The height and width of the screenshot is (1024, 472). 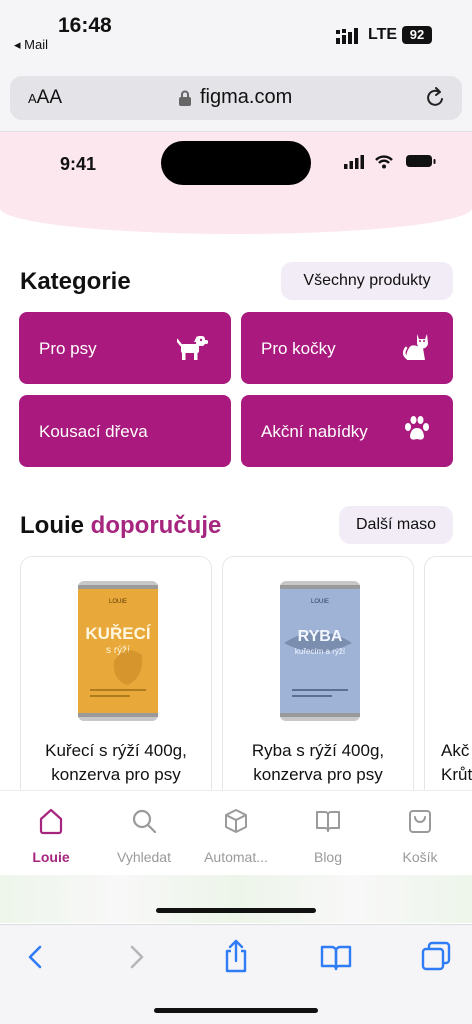 What do you see at coordinates (51, 857) in the screenshot?
I see `tab-label: Louie` at bounding box center [51, 857].